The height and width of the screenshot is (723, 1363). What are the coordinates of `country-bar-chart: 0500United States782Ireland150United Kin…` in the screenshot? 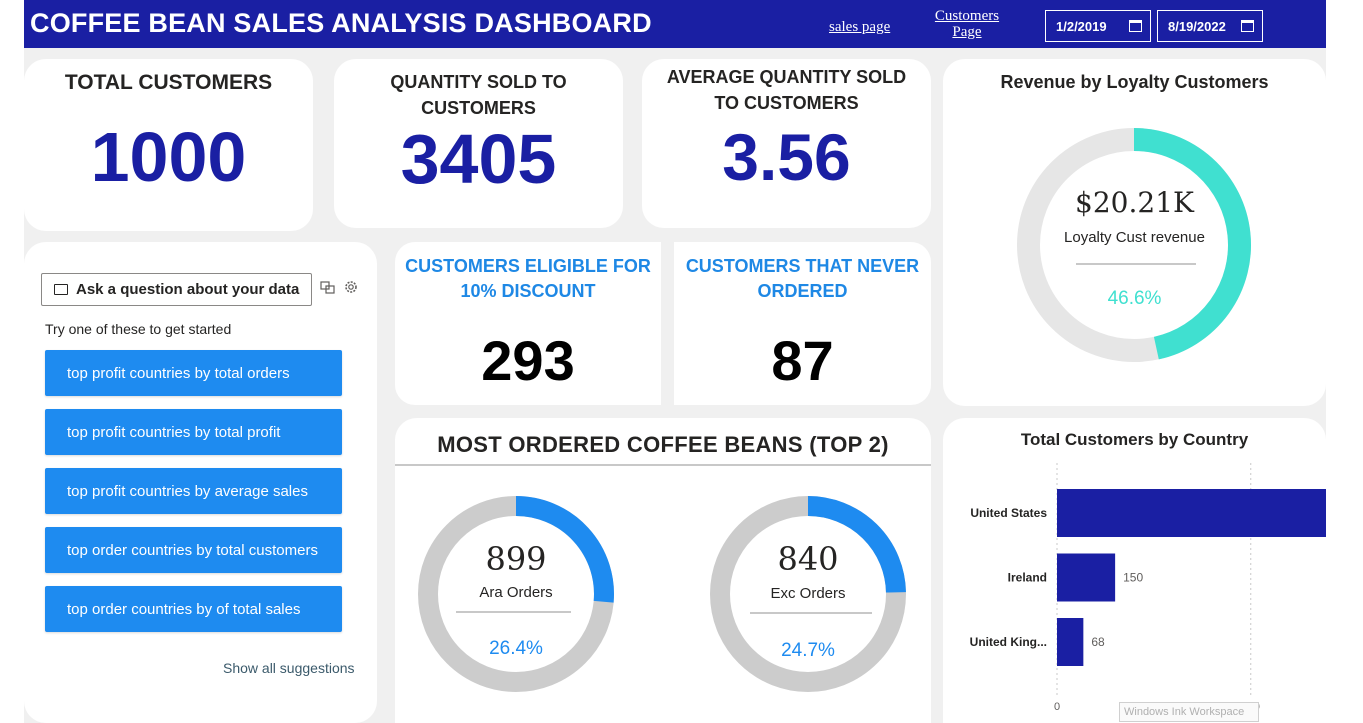 It's located at (1148, 588).